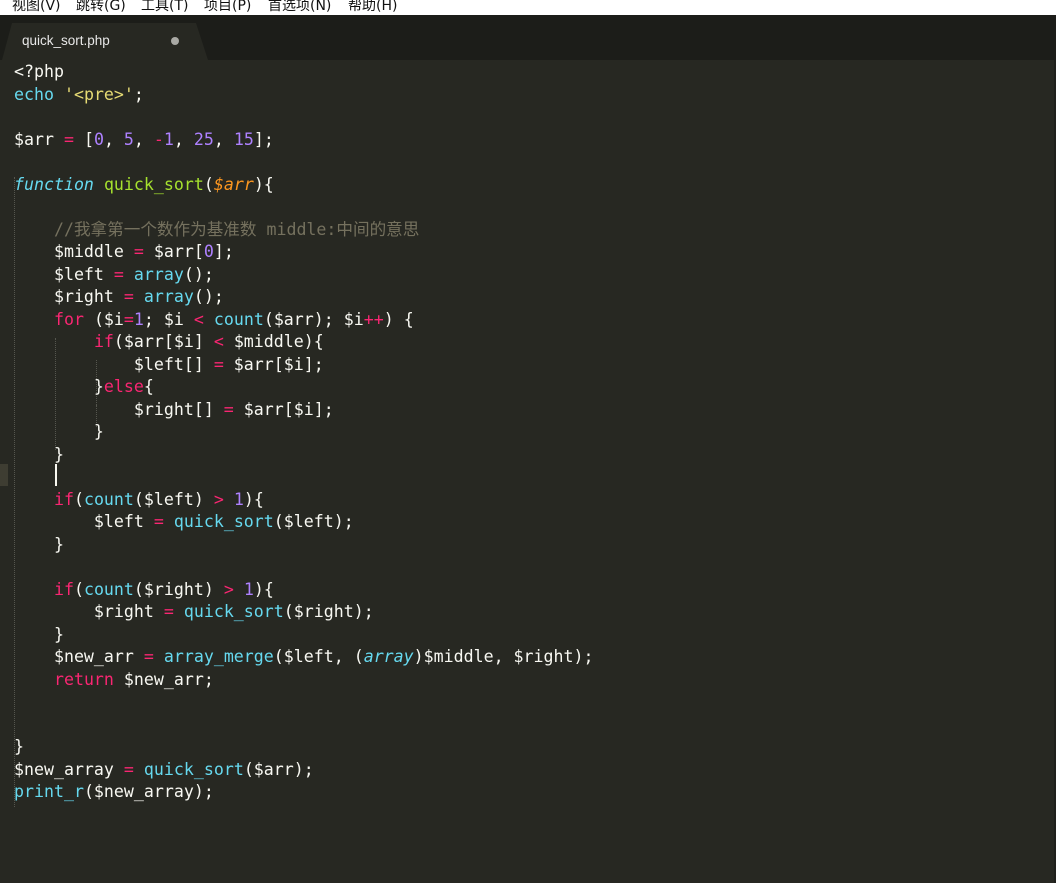  What do you see at coordinates (169, 364) in the screenshot?
I see `code-line: $left[] = $arr[$i];` at bounding box center [169, 364].